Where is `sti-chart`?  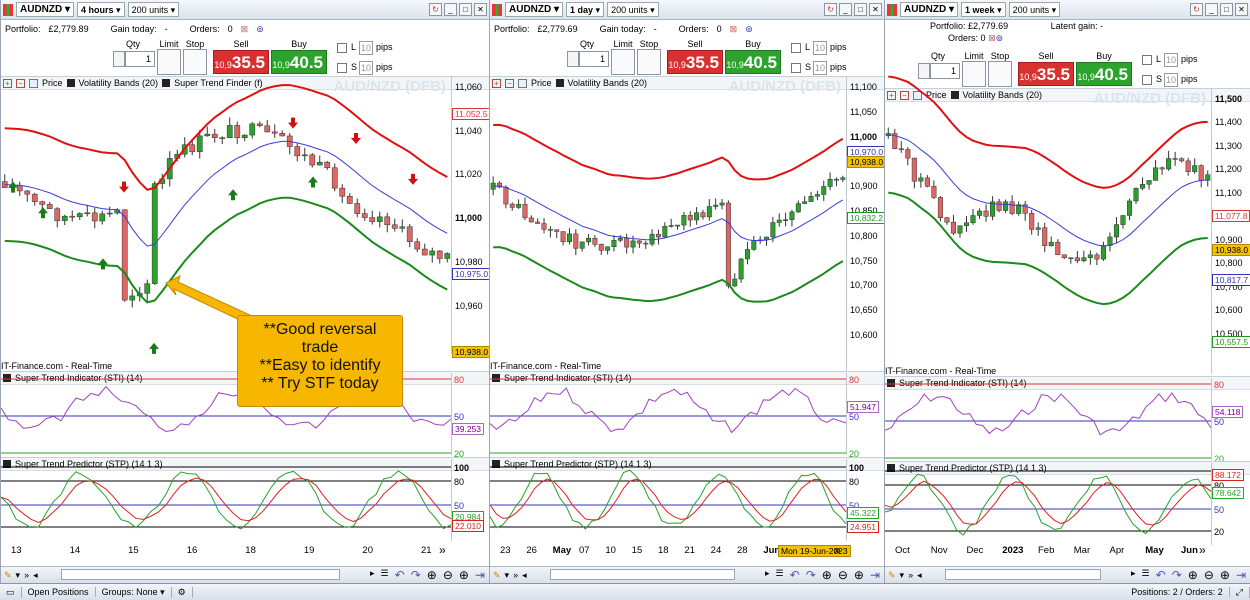 sti-chart is located at coordinates (668, 416).